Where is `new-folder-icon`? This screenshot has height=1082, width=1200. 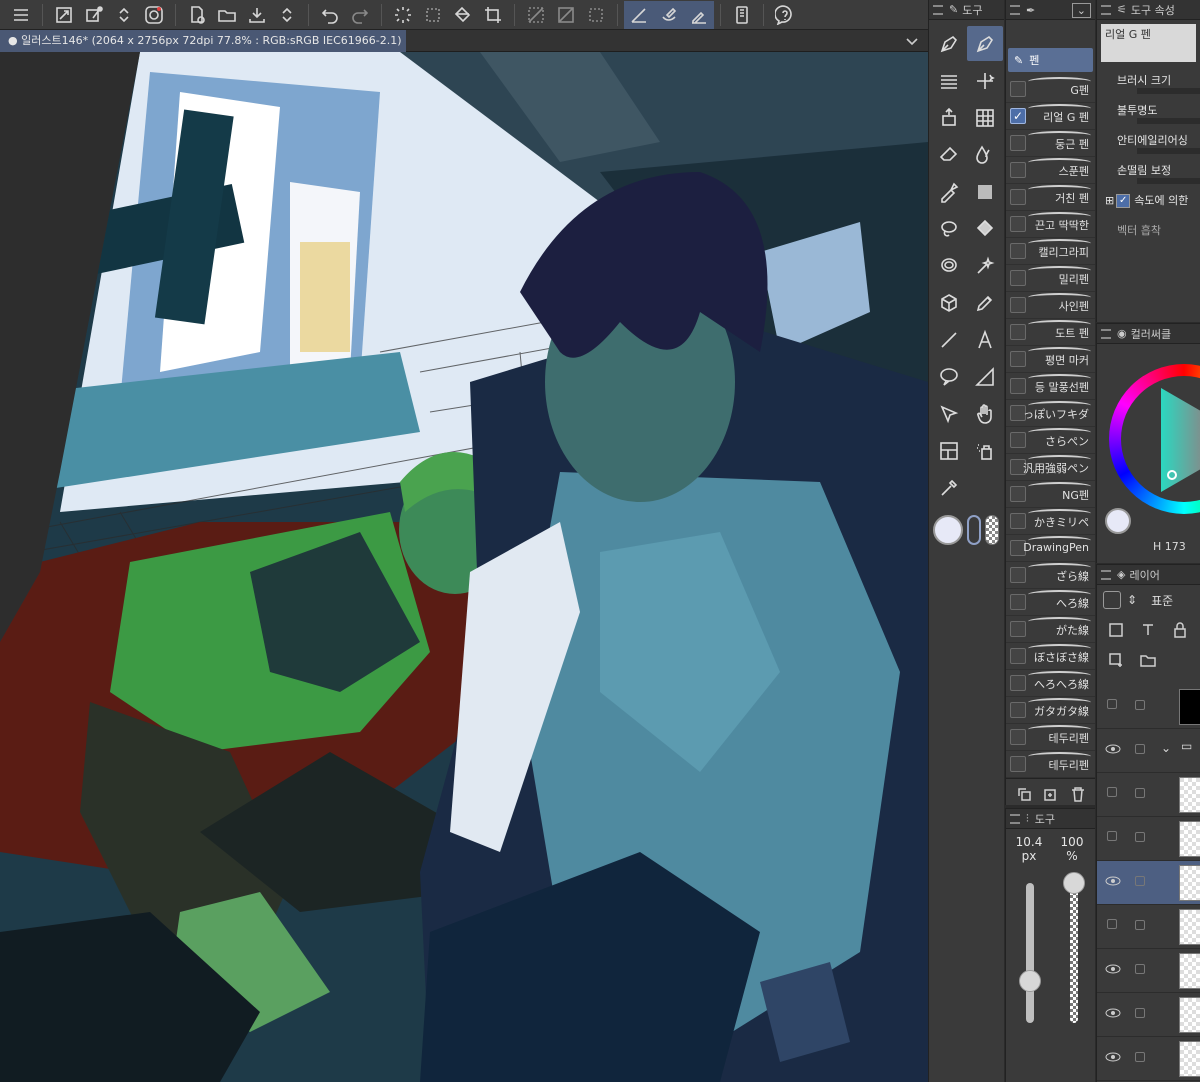 new-folder-icon is located at coordinates (1148, 660).